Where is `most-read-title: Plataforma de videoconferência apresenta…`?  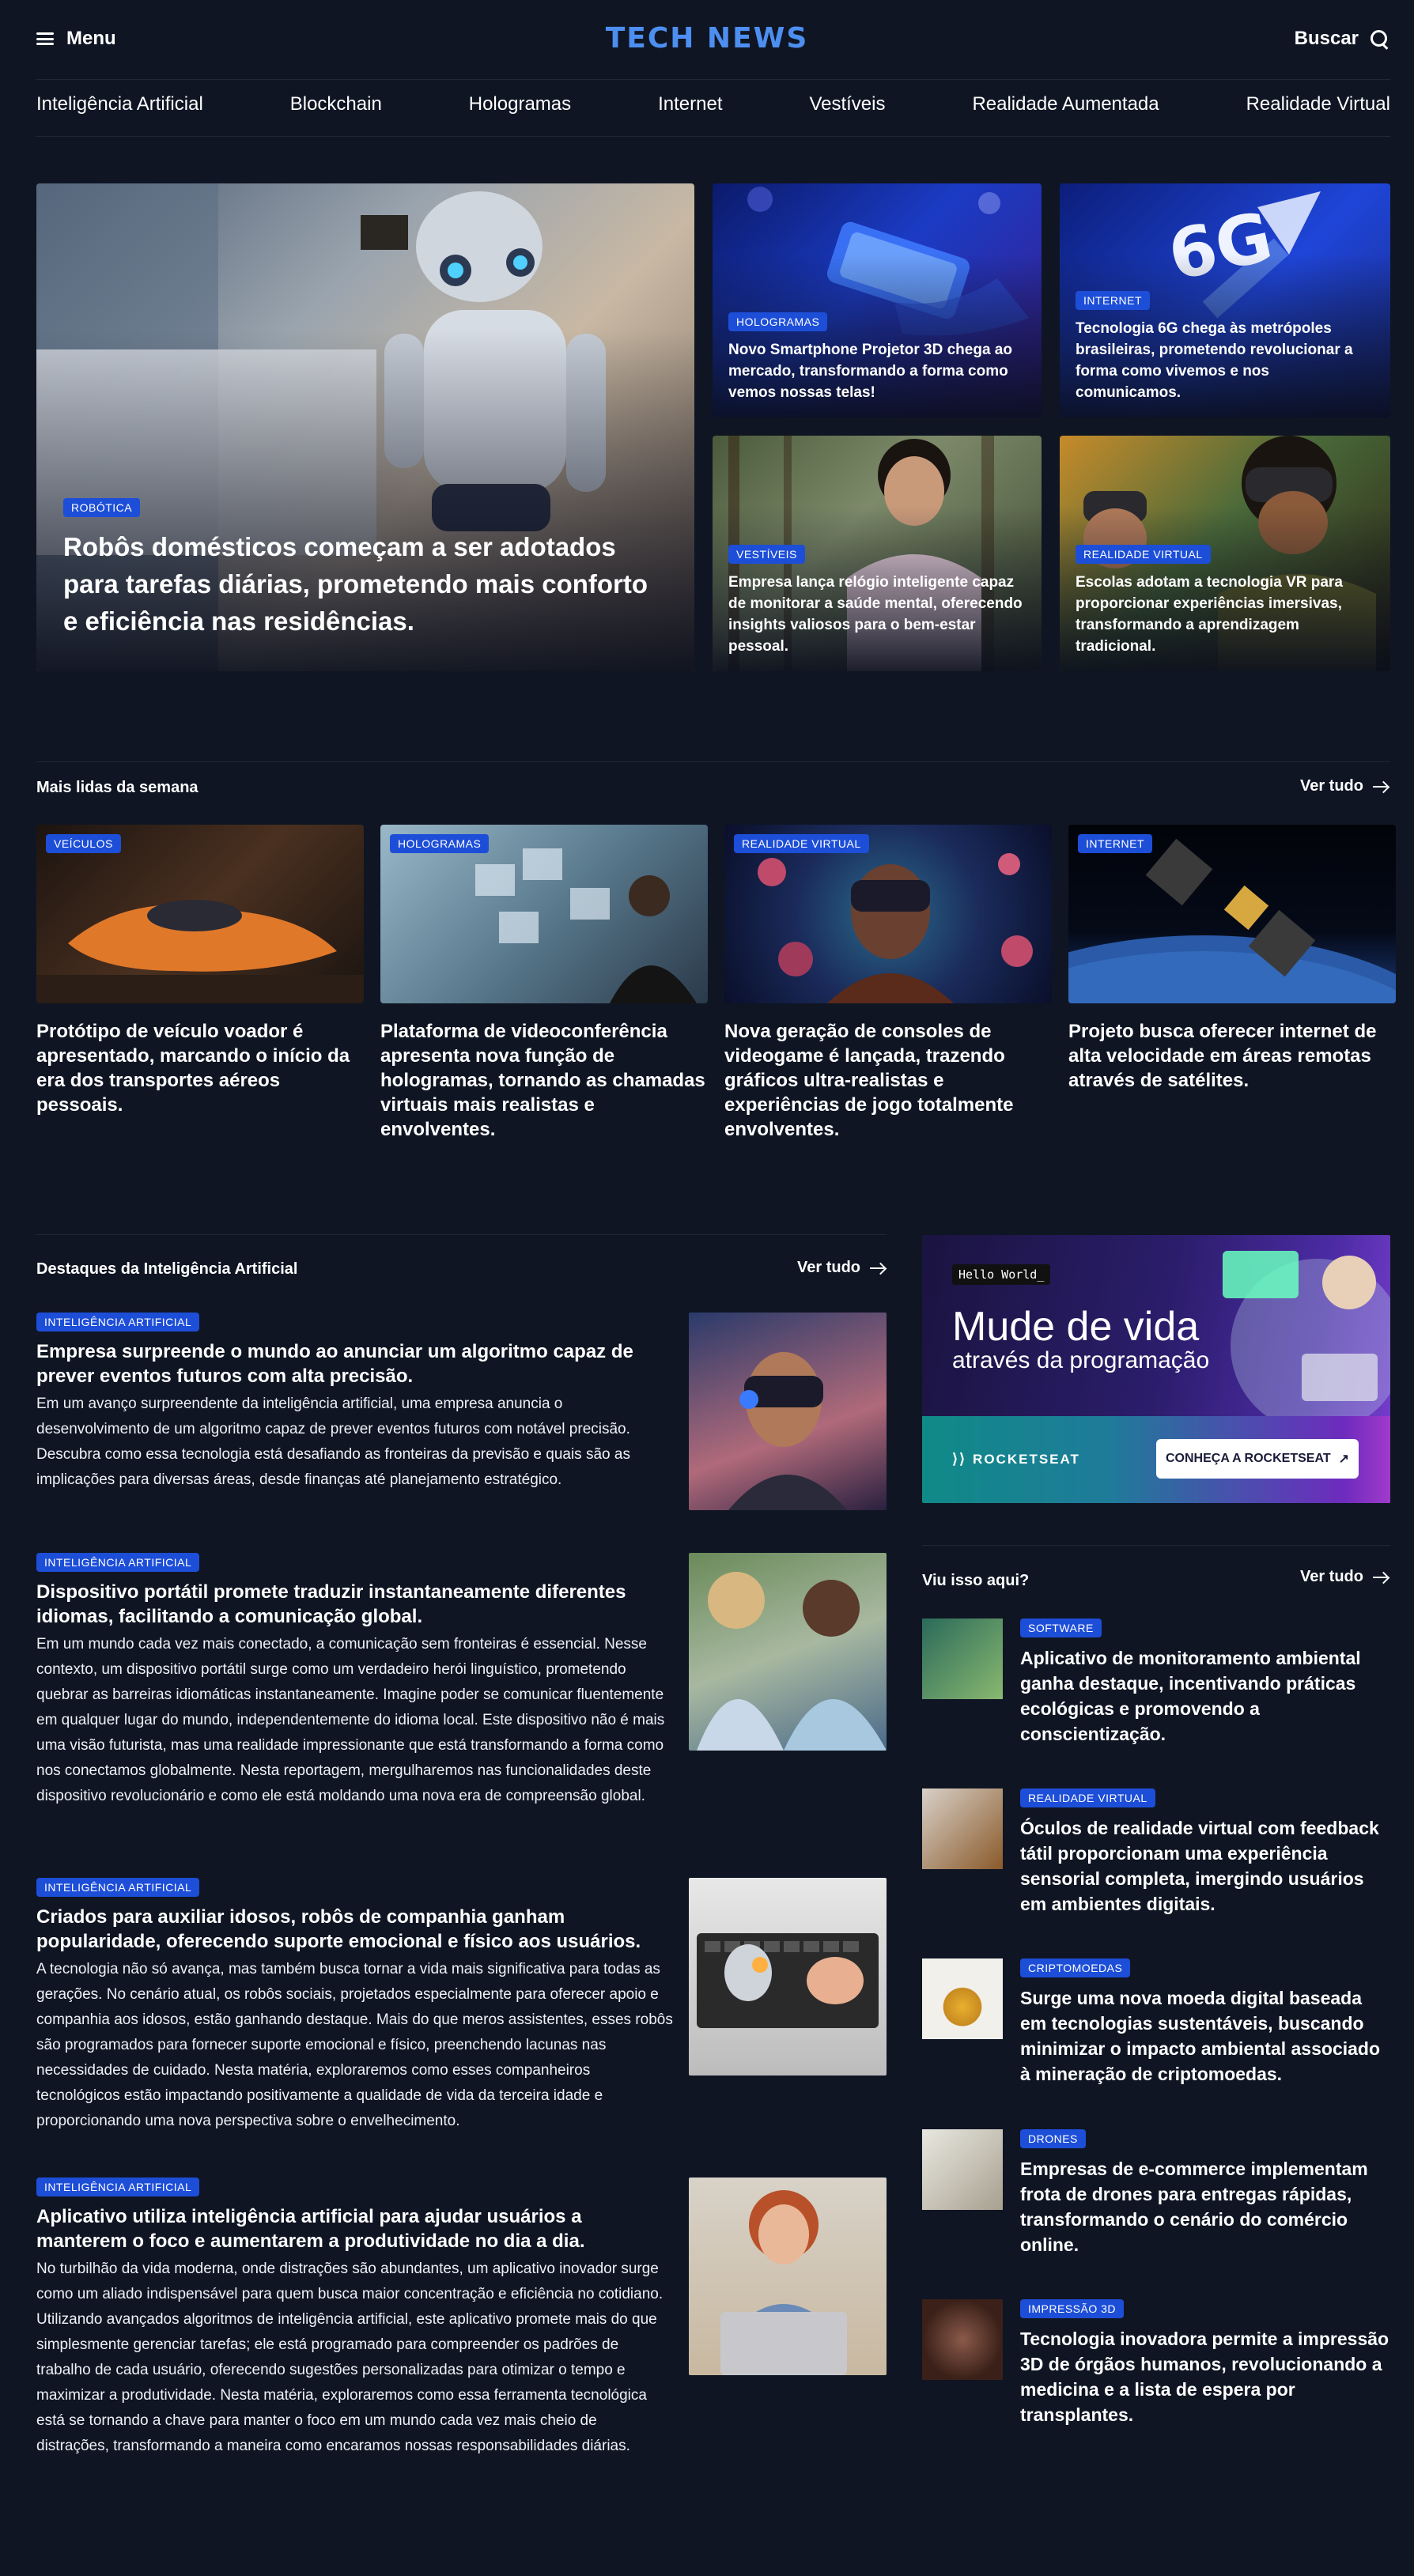
most-read-title: Plataforma de videoconferência apresenta… is located at coordinates (542, 1080).